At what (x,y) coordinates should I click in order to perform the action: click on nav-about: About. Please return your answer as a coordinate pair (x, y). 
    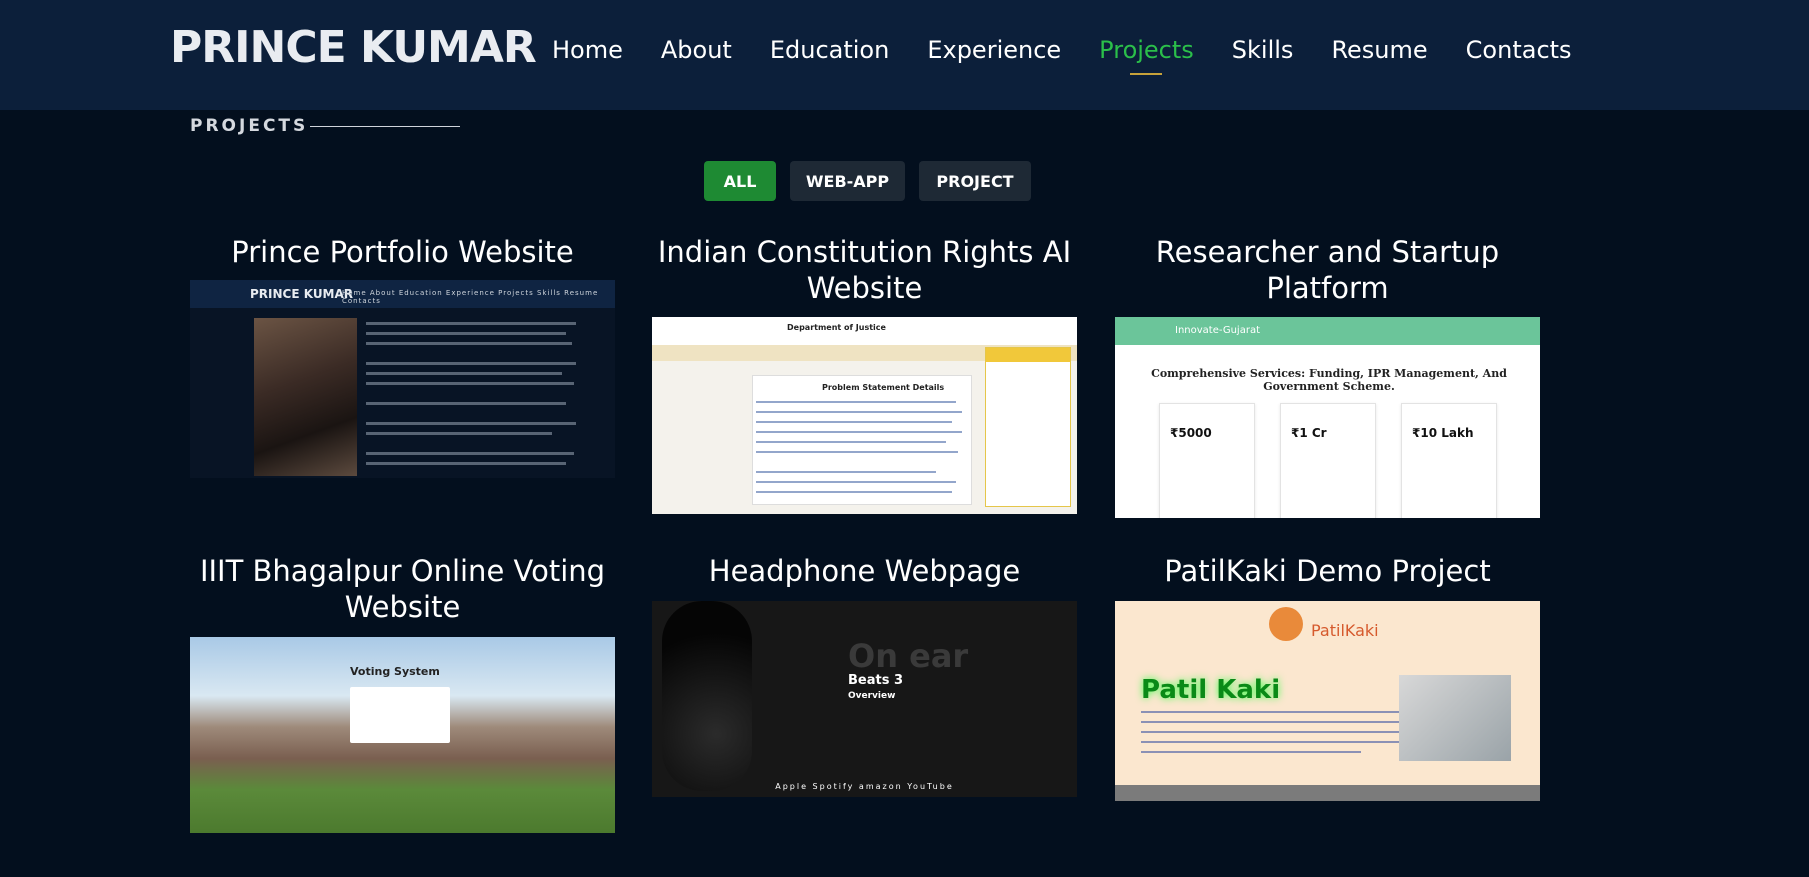
    Looking at the image, I should click on (696, 50).